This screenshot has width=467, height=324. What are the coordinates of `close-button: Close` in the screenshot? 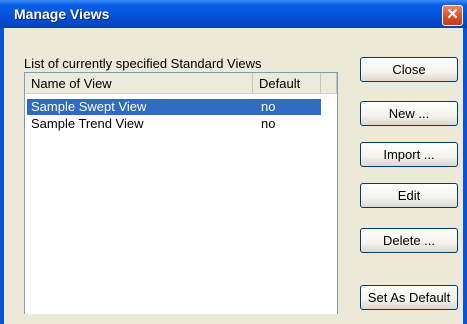 It's located at (409, 69).